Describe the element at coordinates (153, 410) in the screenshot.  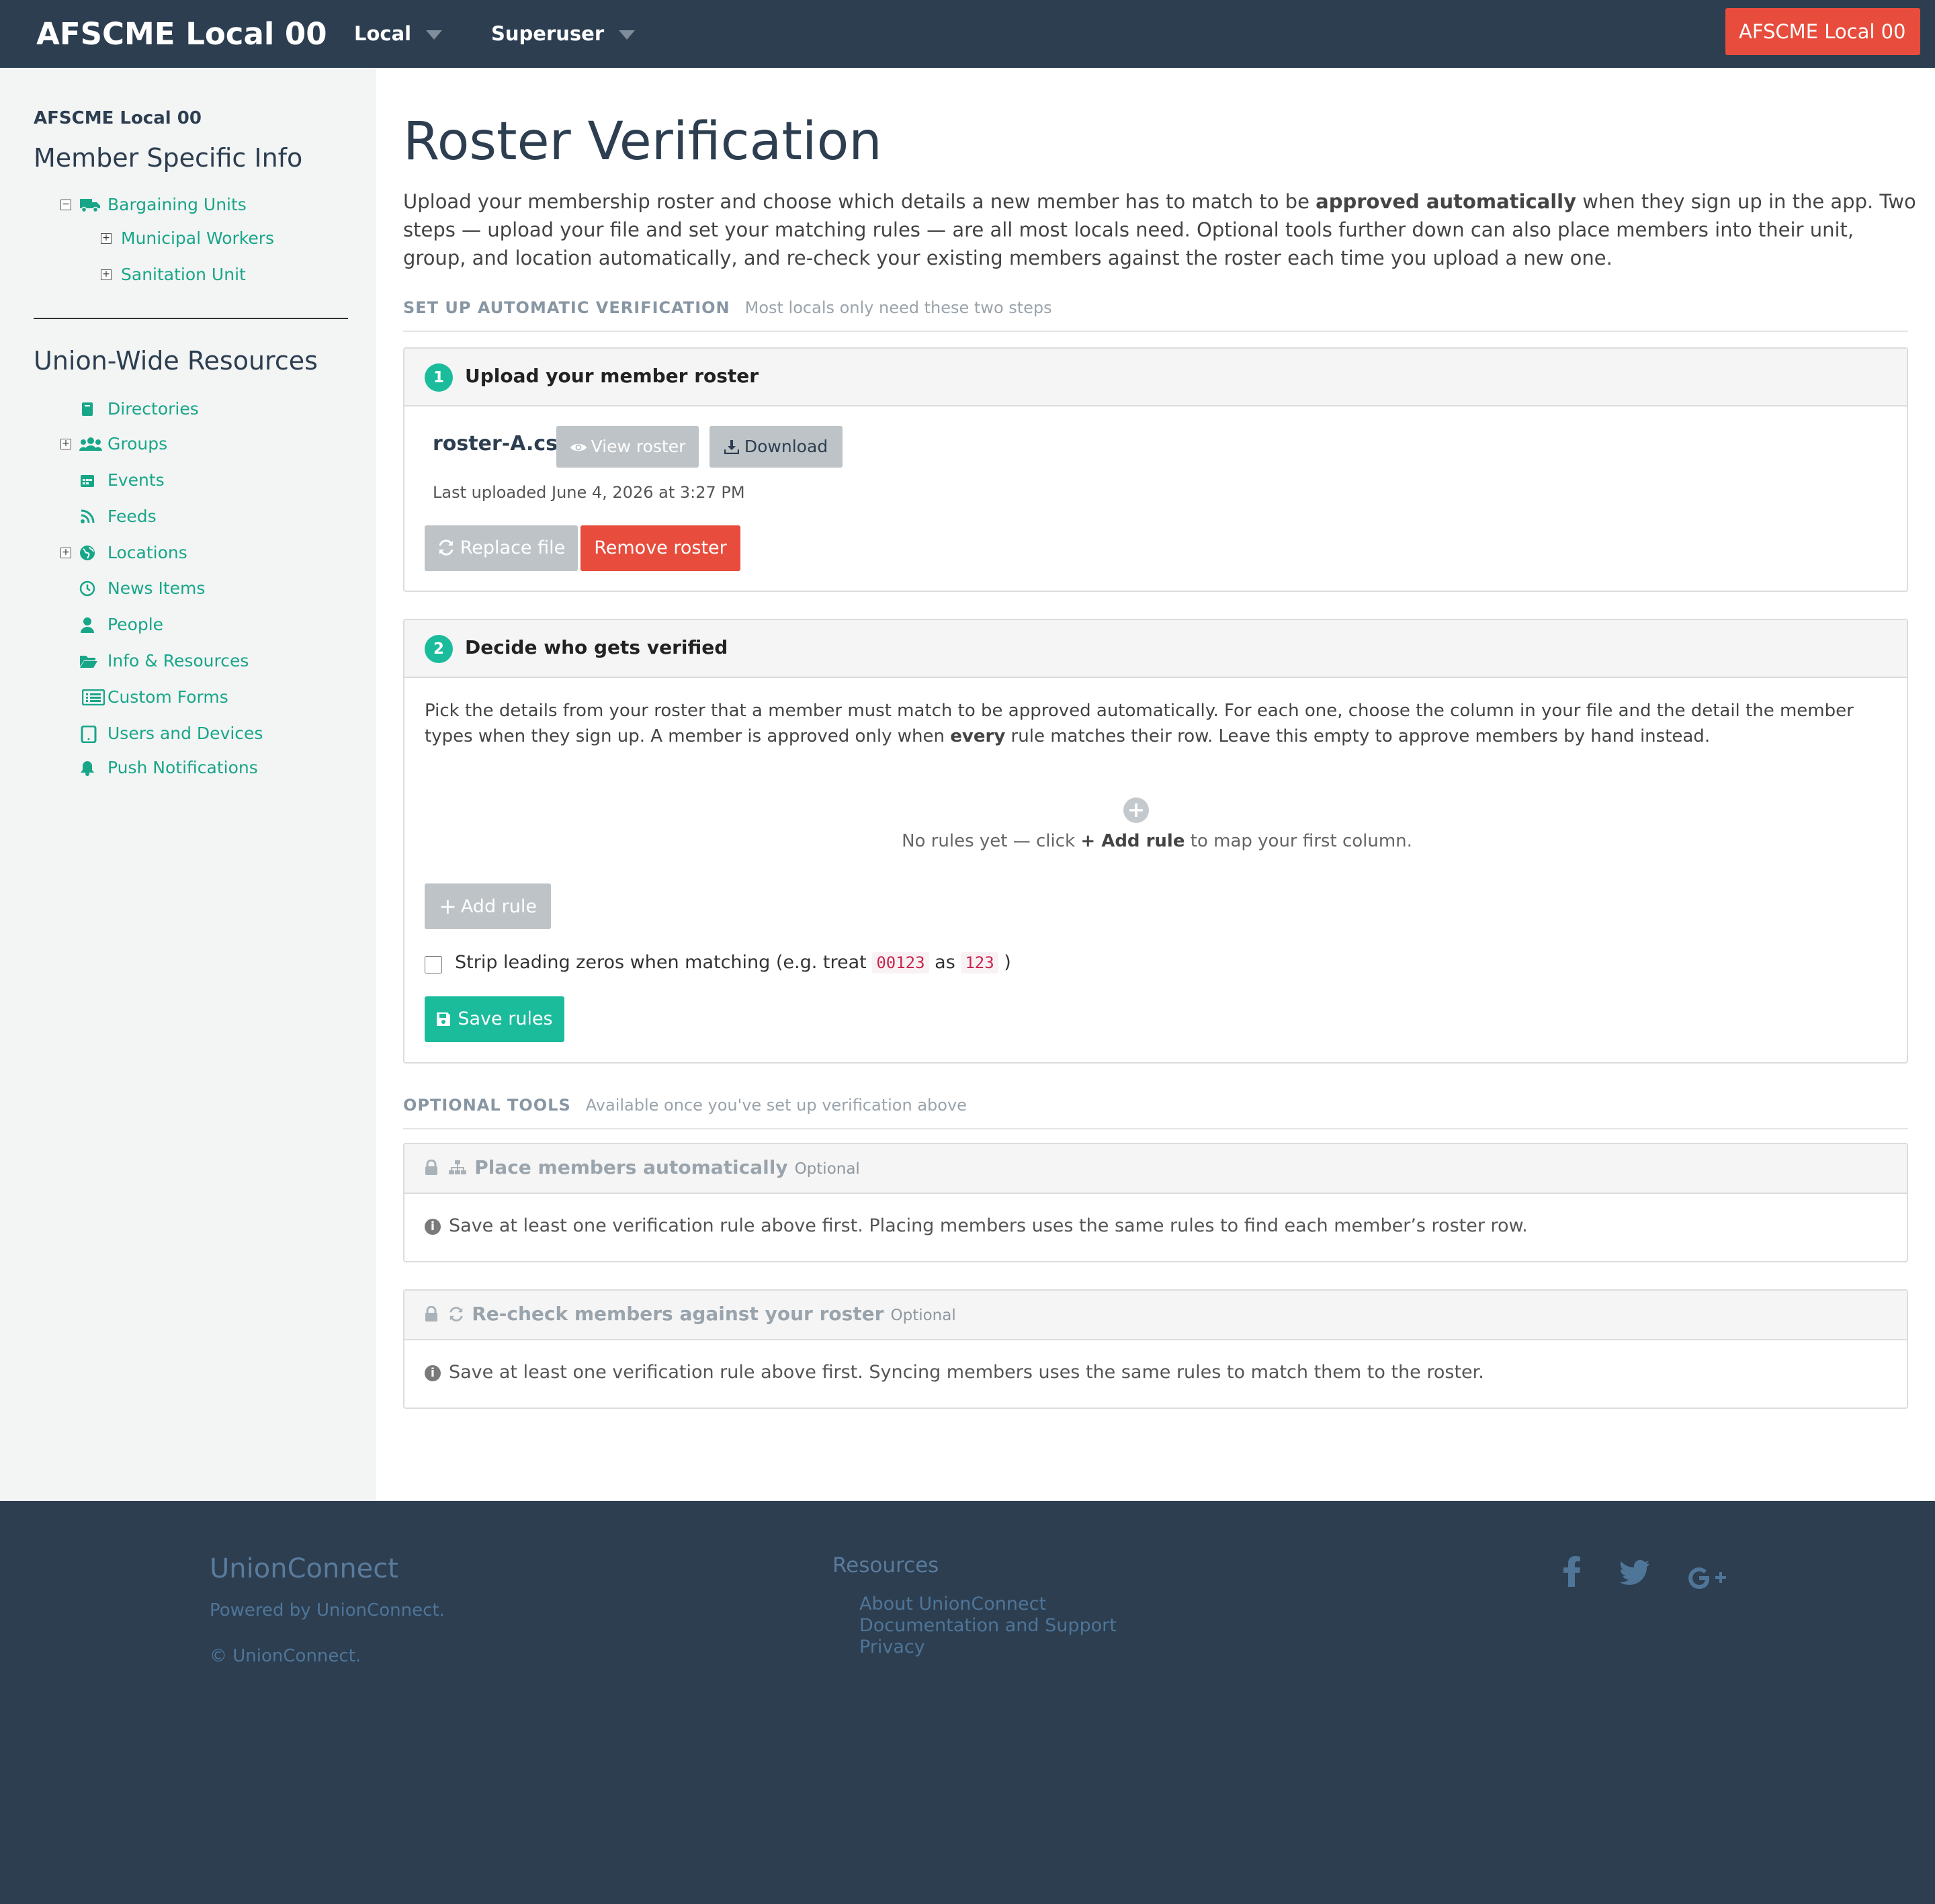
I see `sidebar-item-directories: Directories` at that location.